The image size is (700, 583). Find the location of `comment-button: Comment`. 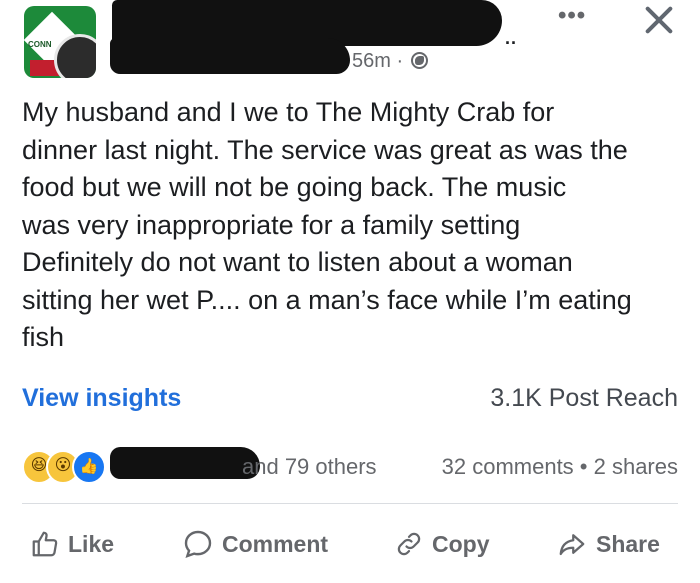

comment-button: Comment is located at coordinates (255, 544).